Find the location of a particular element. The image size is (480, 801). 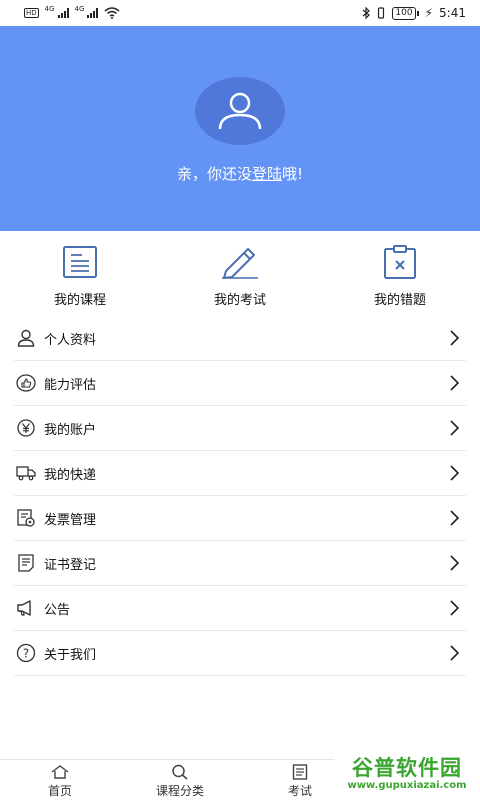

certificate-icon is located at coordinates (26, 563).